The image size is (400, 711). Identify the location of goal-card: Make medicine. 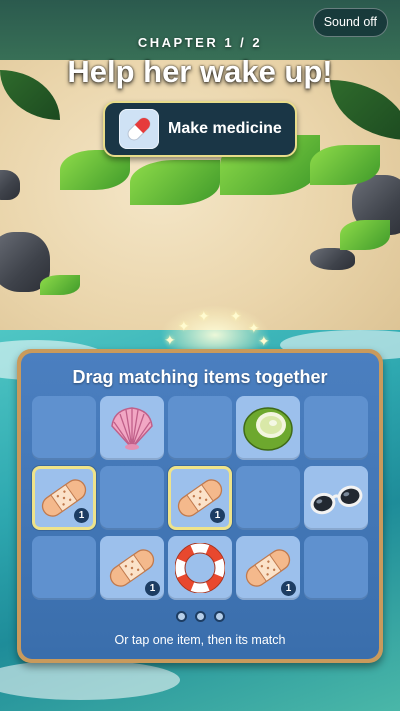
(200, 129).